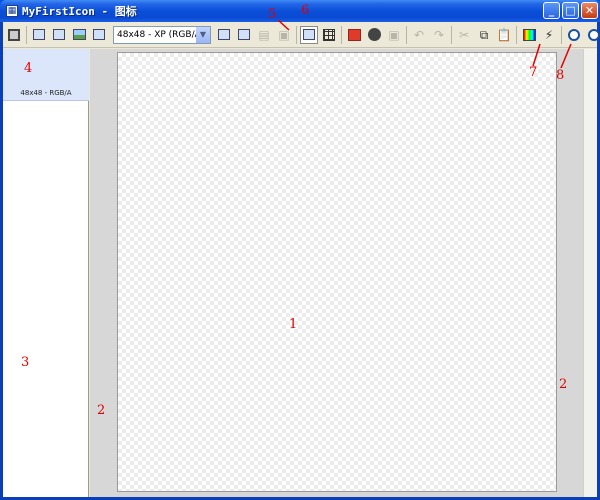  Describe the element at coordinates (536, 55) in the screenshot. I see `arrow-zoom-in` at that location.